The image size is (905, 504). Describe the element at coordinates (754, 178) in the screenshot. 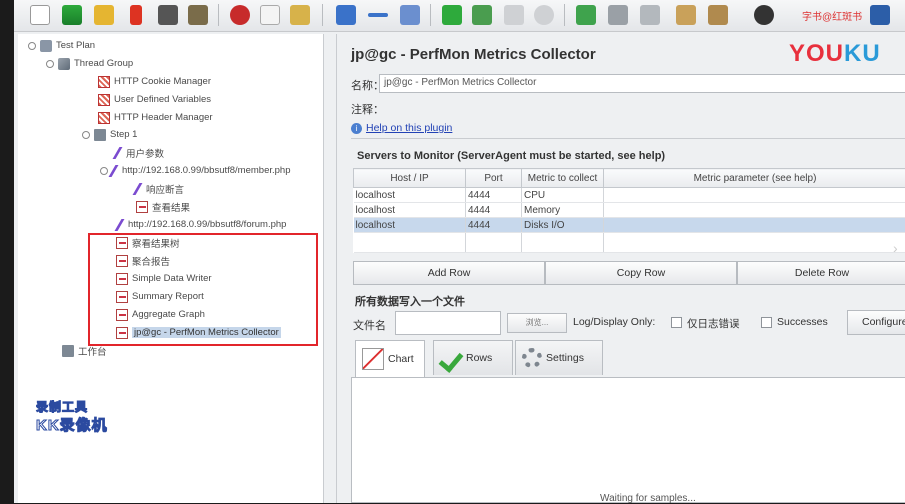

I see `column-header-parameter: Metric parameter (see help)` at that location.